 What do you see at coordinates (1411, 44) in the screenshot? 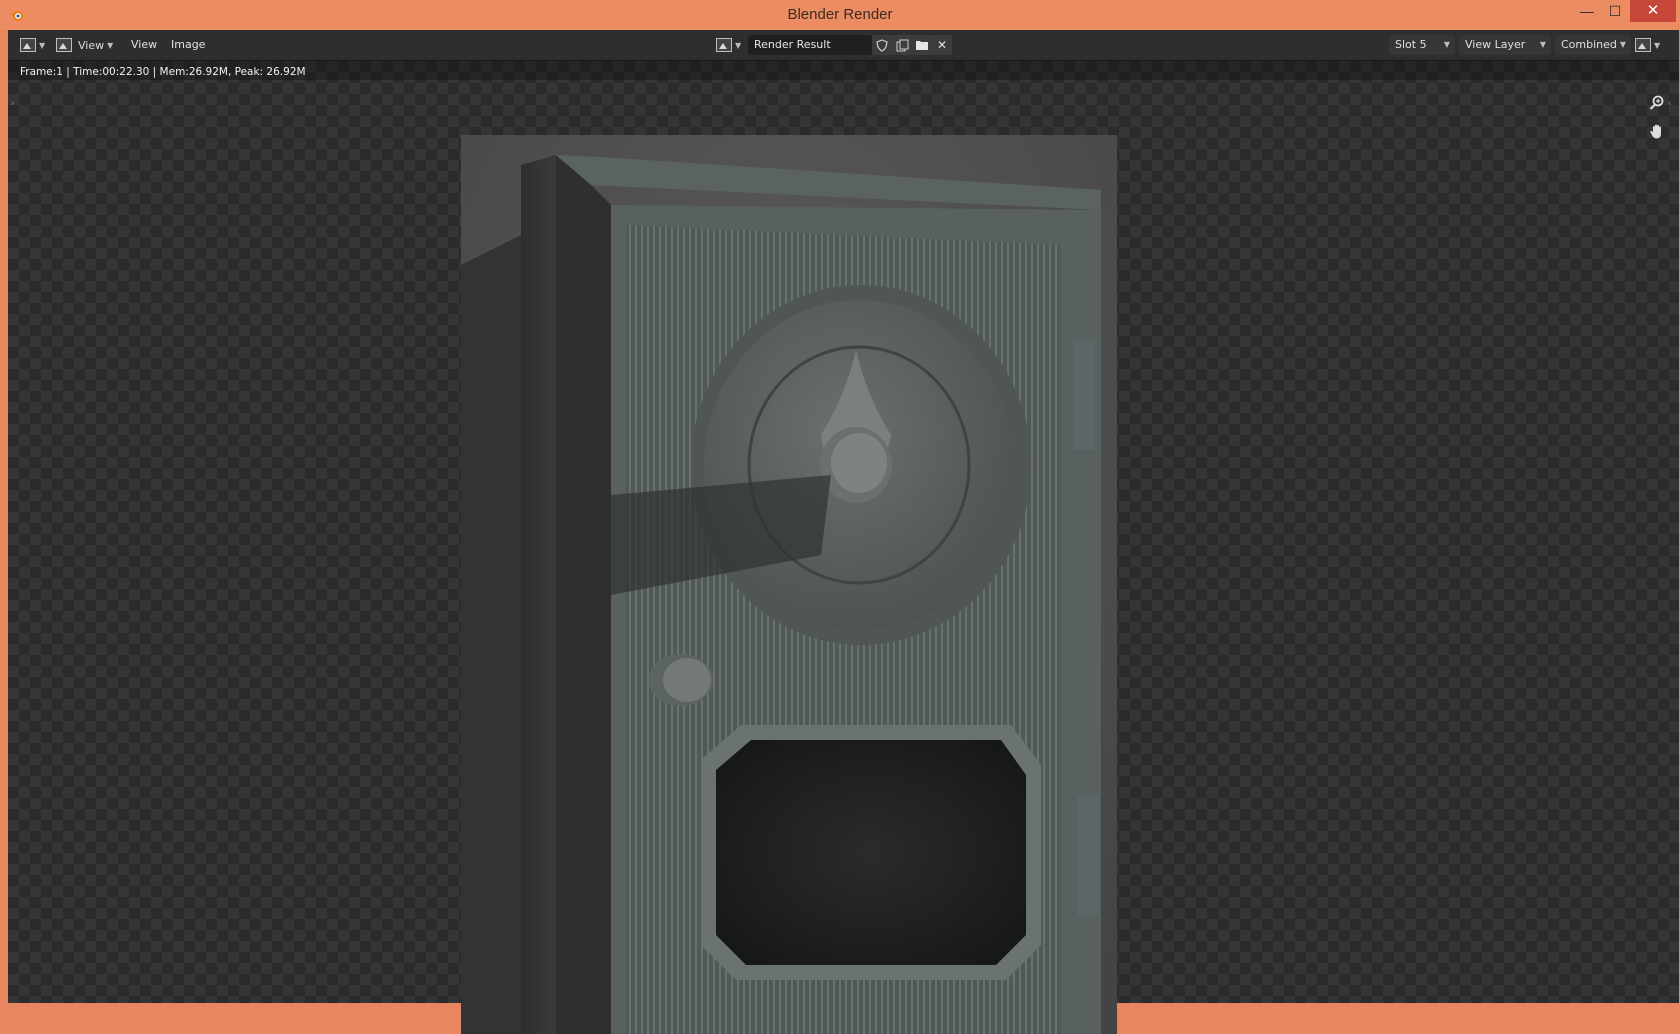
I see `slot-label: Slot 5` at bounding box center [1411, 44].